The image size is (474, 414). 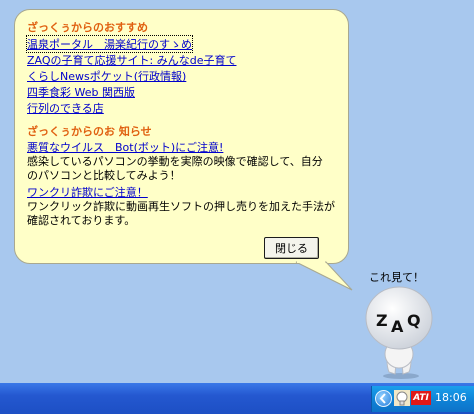 What do you see at coordinates (89, 131) in the screenshot?
I see `notice-heading: ざっくぅからのお 知らせ` at bounding box center [89, 131].